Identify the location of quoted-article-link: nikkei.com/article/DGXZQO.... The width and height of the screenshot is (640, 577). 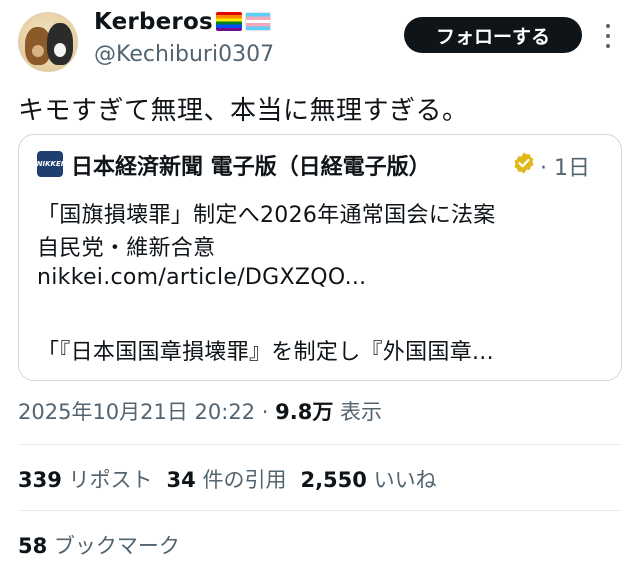
(201, 277).